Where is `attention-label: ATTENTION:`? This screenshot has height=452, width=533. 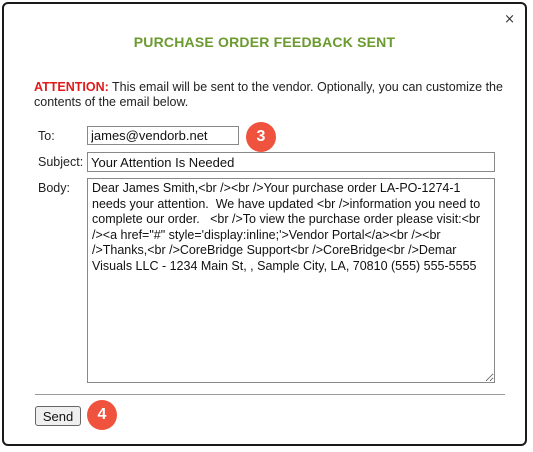
attention-label: ATTENTION: is located at coordinates (71, 87).